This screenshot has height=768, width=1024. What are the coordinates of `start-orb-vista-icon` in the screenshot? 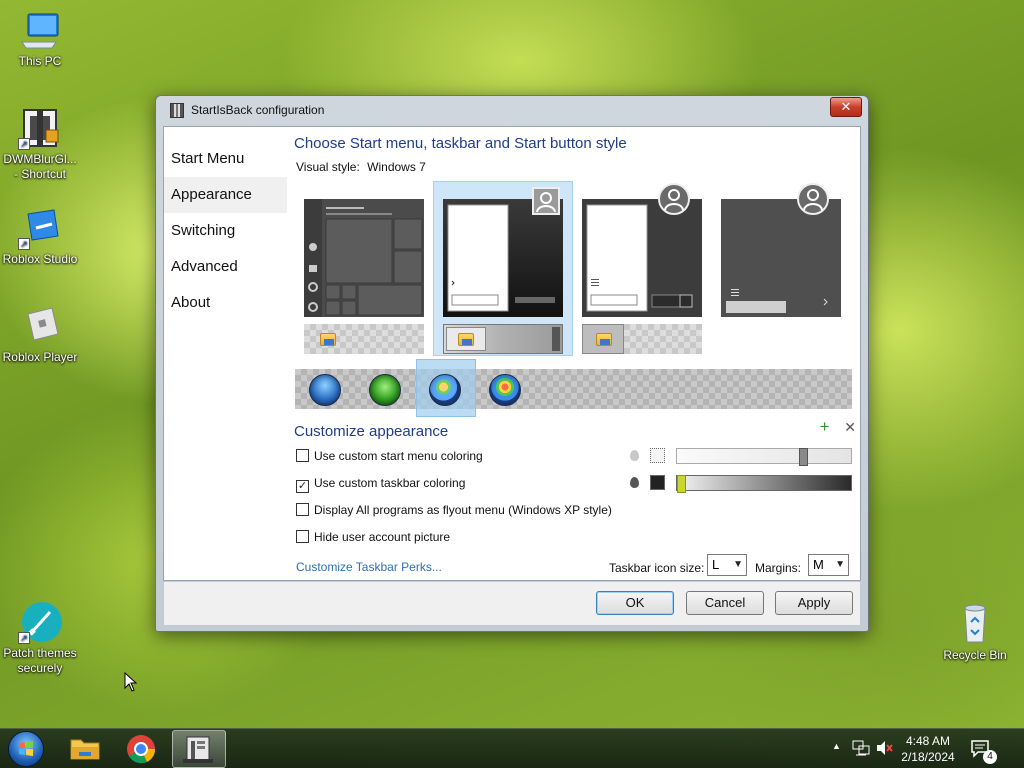 It's located at (325, 390).